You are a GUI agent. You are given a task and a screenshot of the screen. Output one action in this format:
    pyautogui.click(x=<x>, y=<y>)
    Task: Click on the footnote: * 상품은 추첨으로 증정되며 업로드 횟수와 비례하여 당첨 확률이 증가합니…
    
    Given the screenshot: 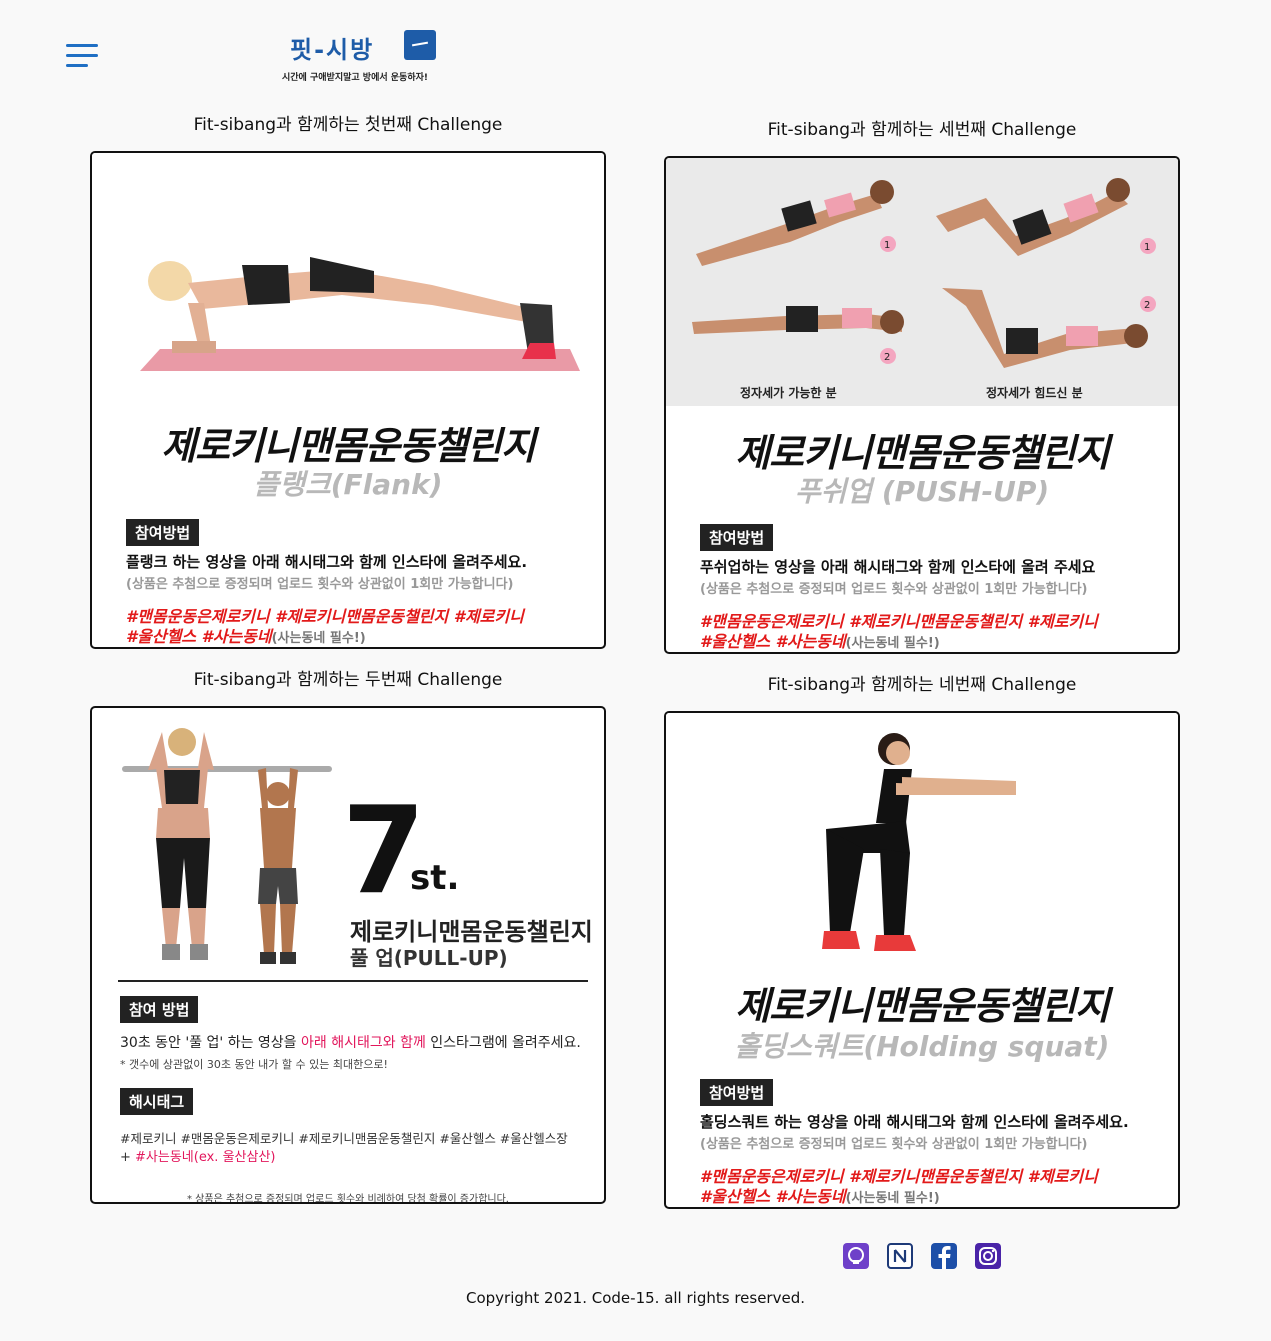 What is the action you would take?
    pyautogui.click(x=348, y=1199)
    